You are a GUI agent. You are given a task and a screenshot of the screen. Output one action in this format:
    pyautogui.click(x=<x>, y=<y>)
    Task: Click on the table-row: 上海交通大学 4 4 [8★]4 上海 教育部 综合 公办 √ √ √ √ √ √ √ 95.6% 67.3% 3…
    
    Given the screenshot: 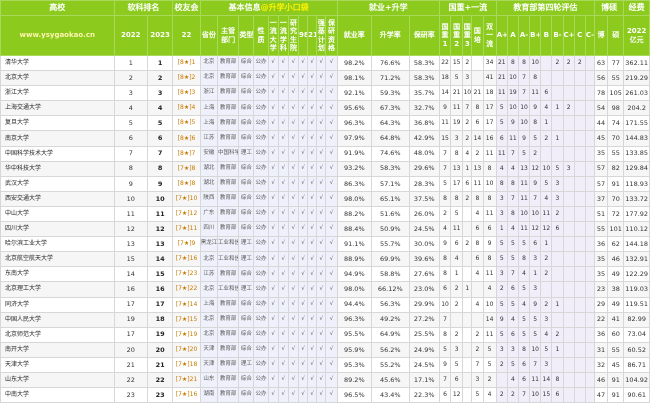 What is the action you would take?
    pyautogui.click(x=325, y=108)
    